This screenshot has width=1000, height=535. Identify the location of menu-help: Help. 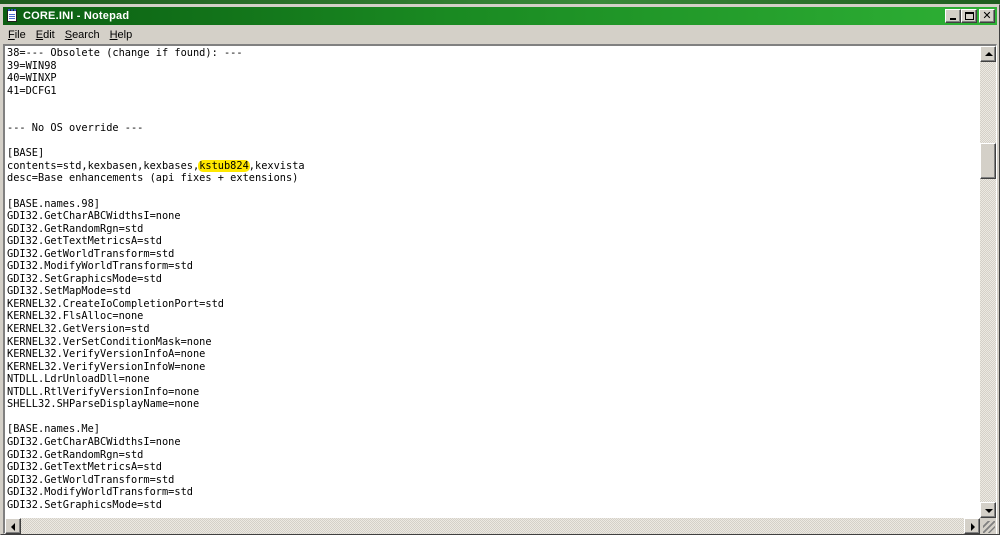
(121, 35).